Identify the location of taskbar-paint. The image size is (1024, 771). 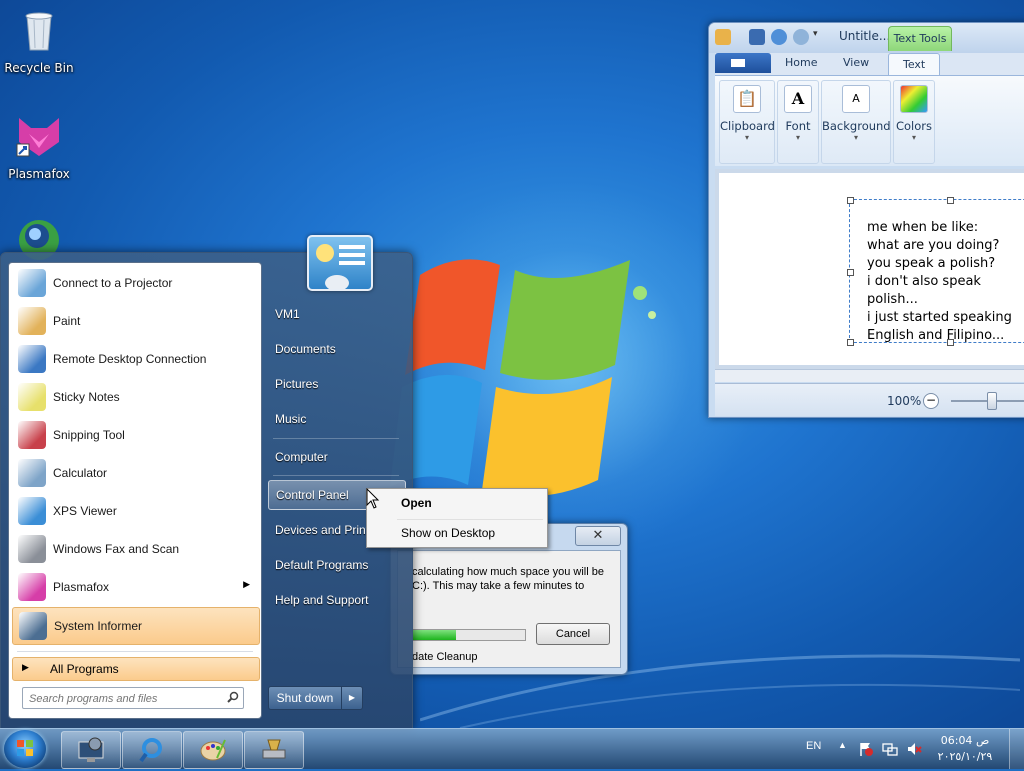
(213, 750).